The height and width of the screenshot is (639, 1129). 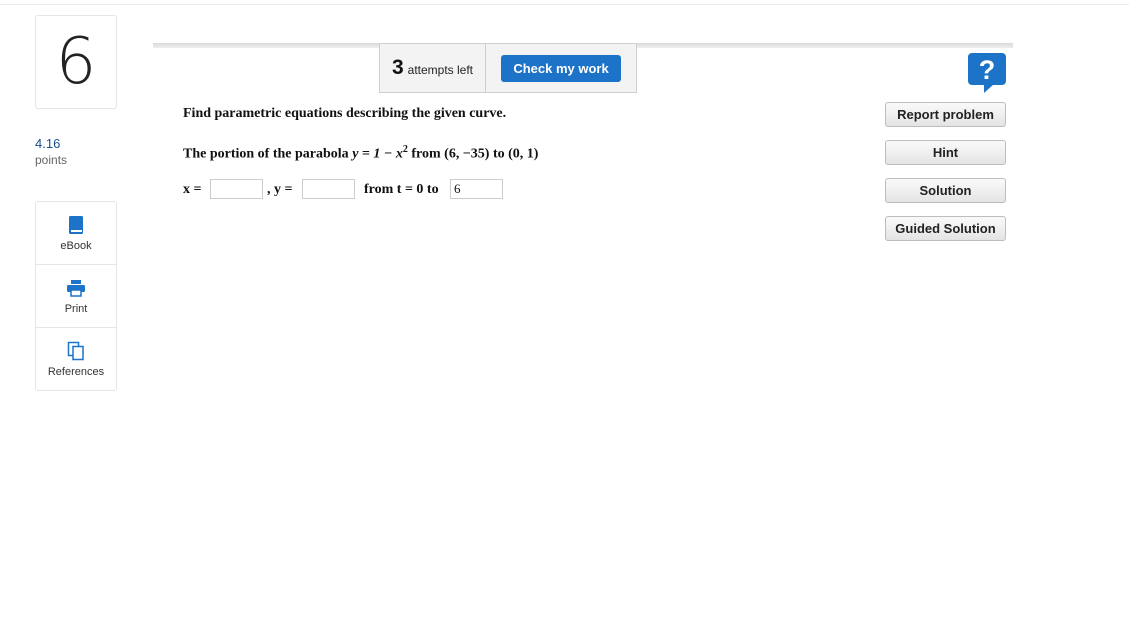 I want to click on ebook-label: eBook, so click(x=76, y=246).